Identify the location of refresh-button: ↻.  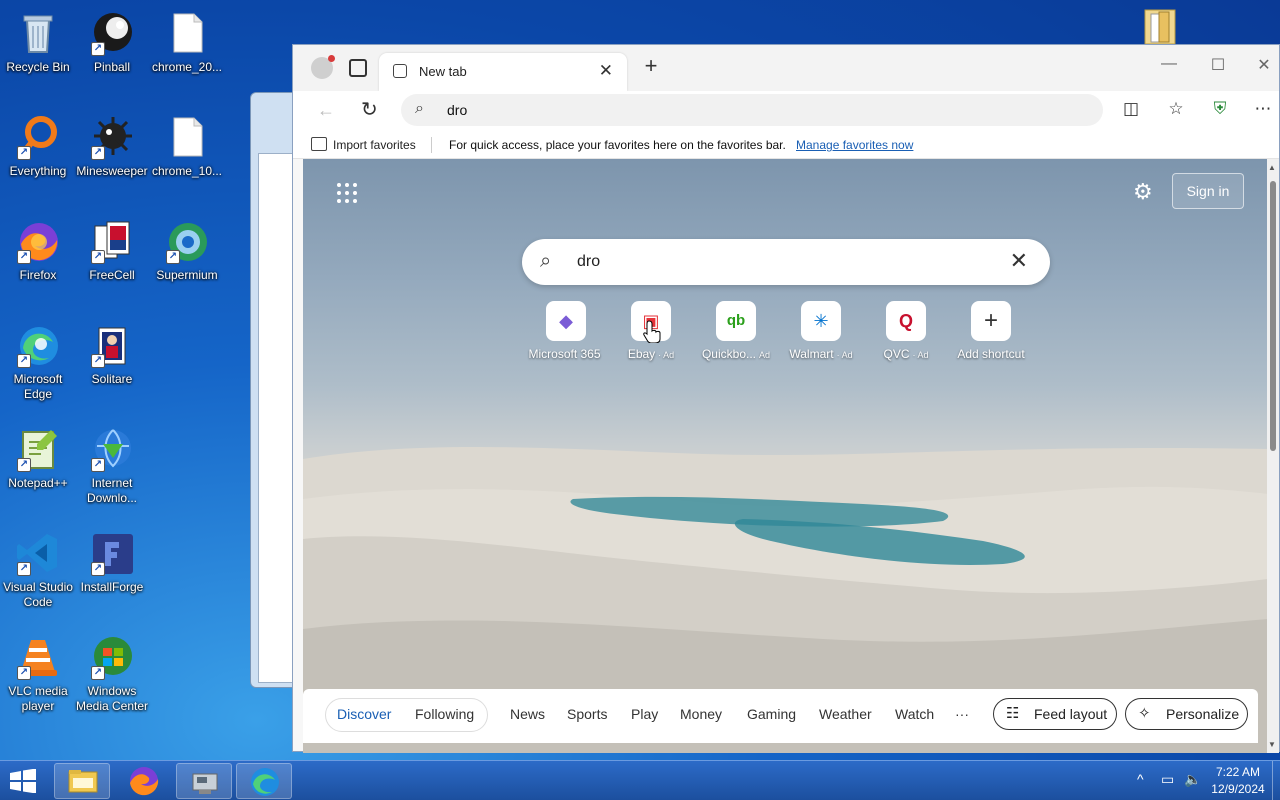
(369, 109).